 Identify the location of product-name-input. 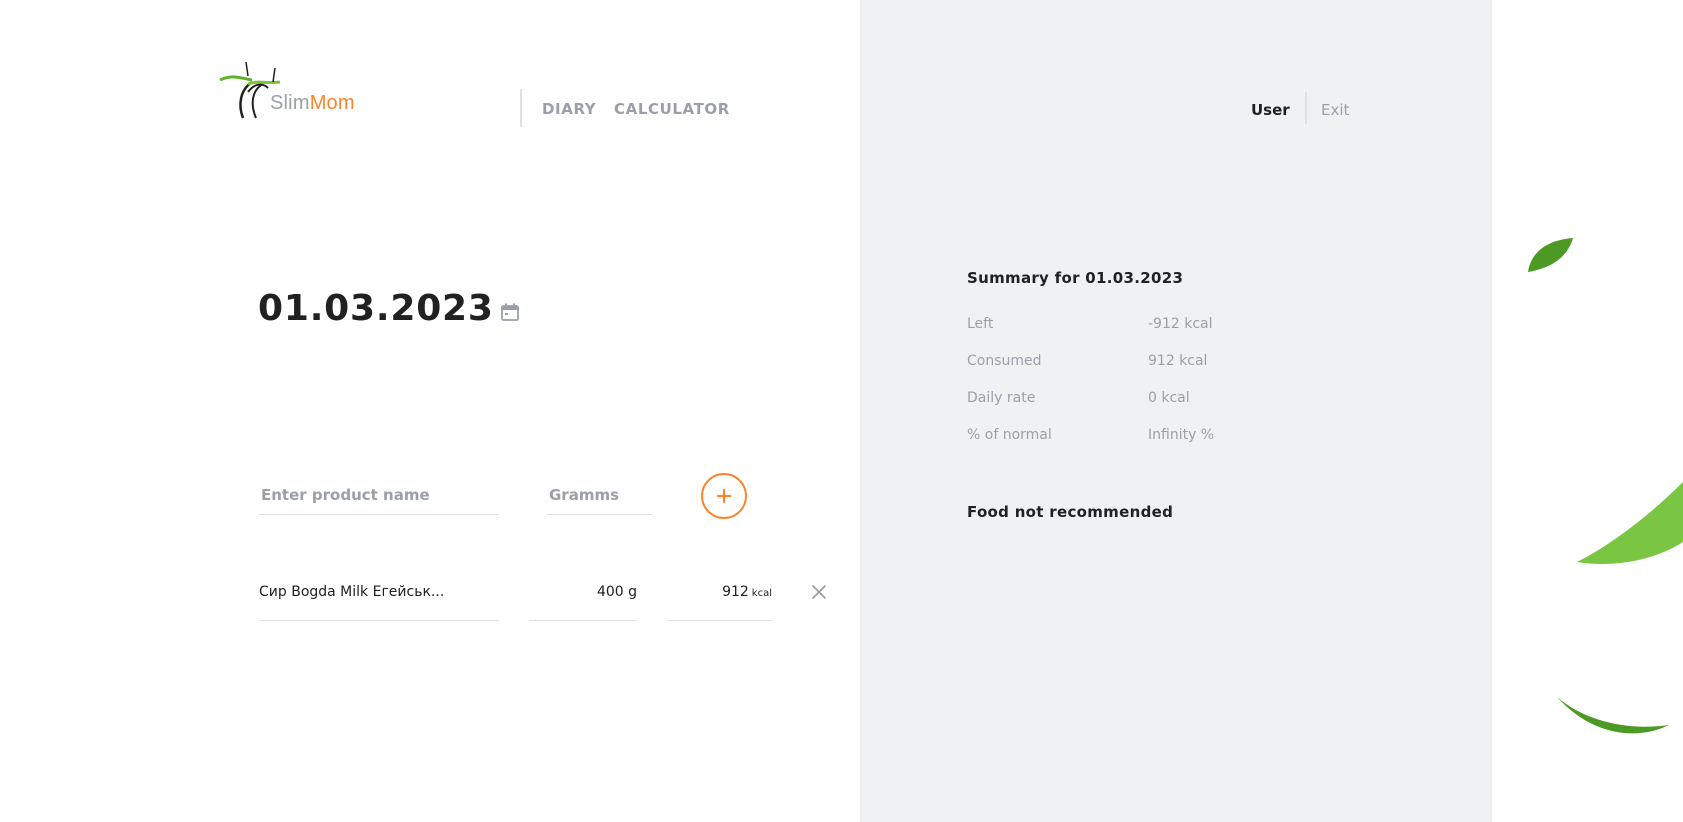
(379, 500).